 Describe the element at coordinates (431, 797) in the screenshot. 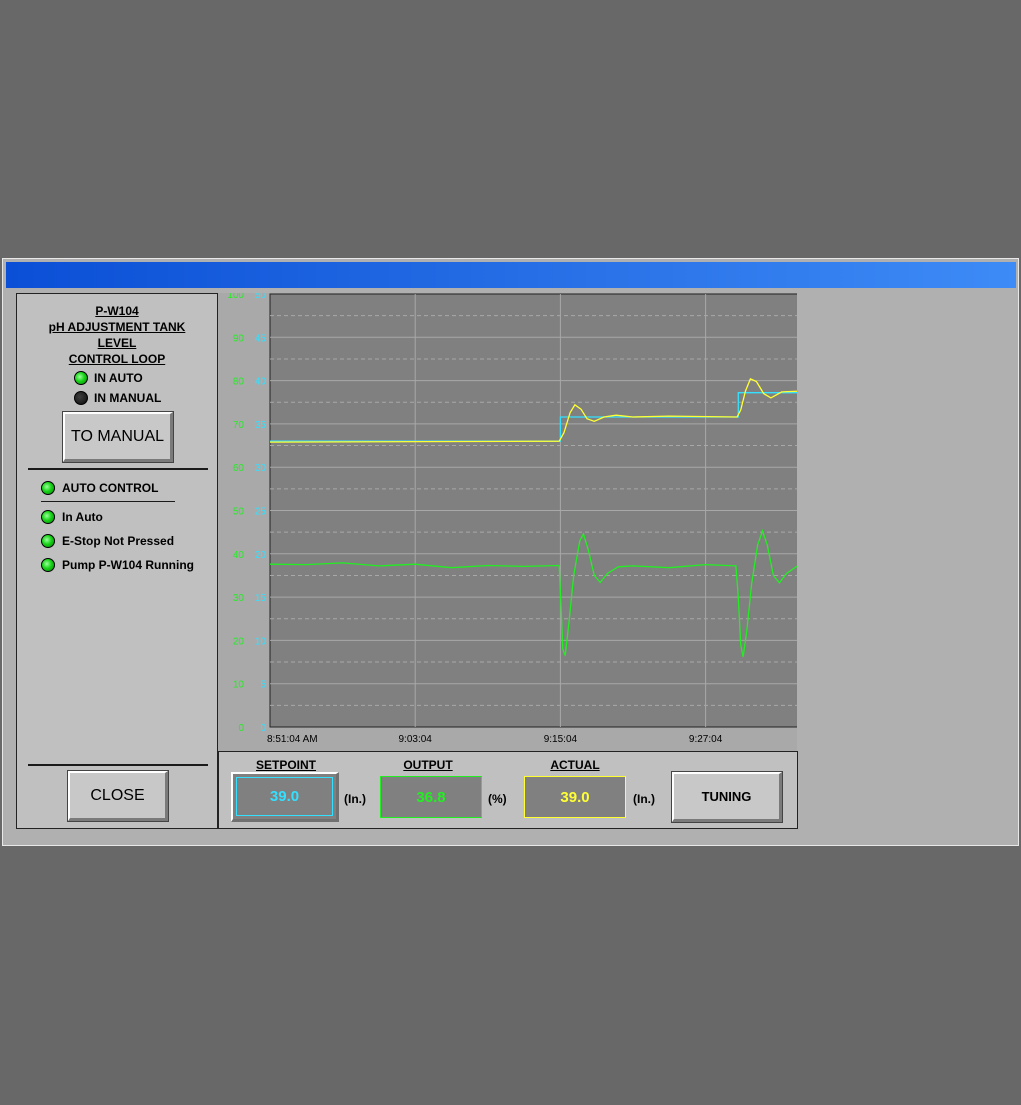

I see `output-value: 36.8` at that location.